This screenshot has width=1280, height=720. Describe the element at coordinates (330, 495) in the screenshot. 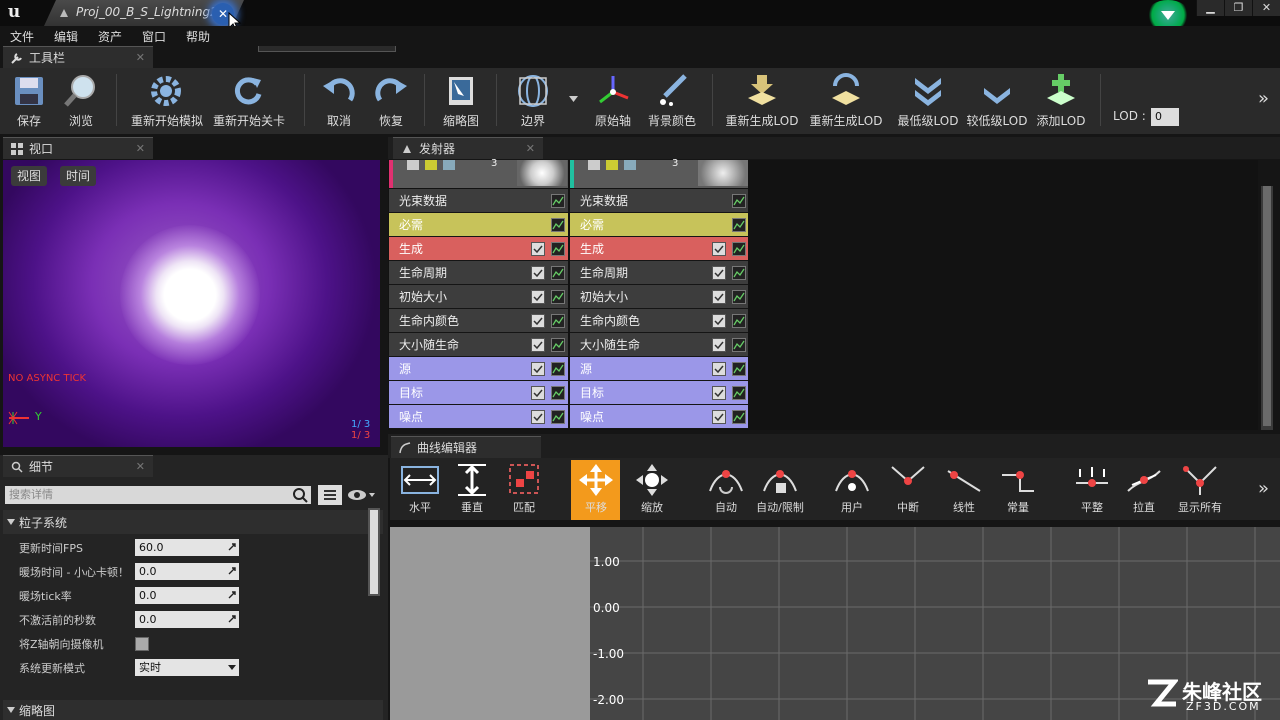

I see `list-view-icon` at that location.